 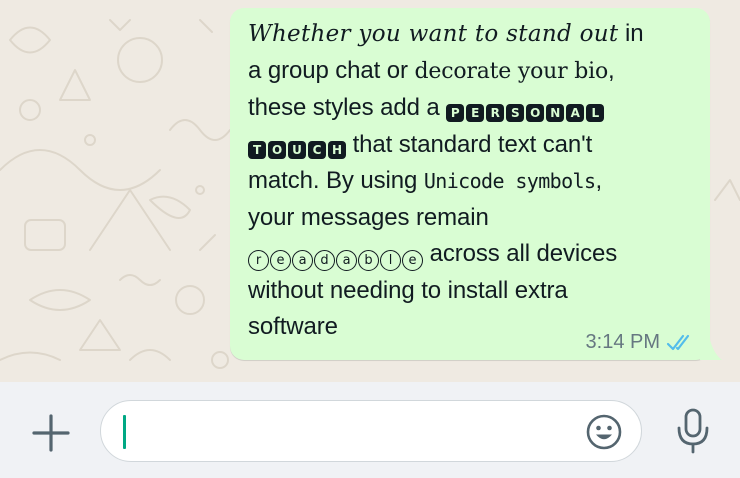 I want to click on message-meta: 3:14 PM, so click(x=640, y=342).